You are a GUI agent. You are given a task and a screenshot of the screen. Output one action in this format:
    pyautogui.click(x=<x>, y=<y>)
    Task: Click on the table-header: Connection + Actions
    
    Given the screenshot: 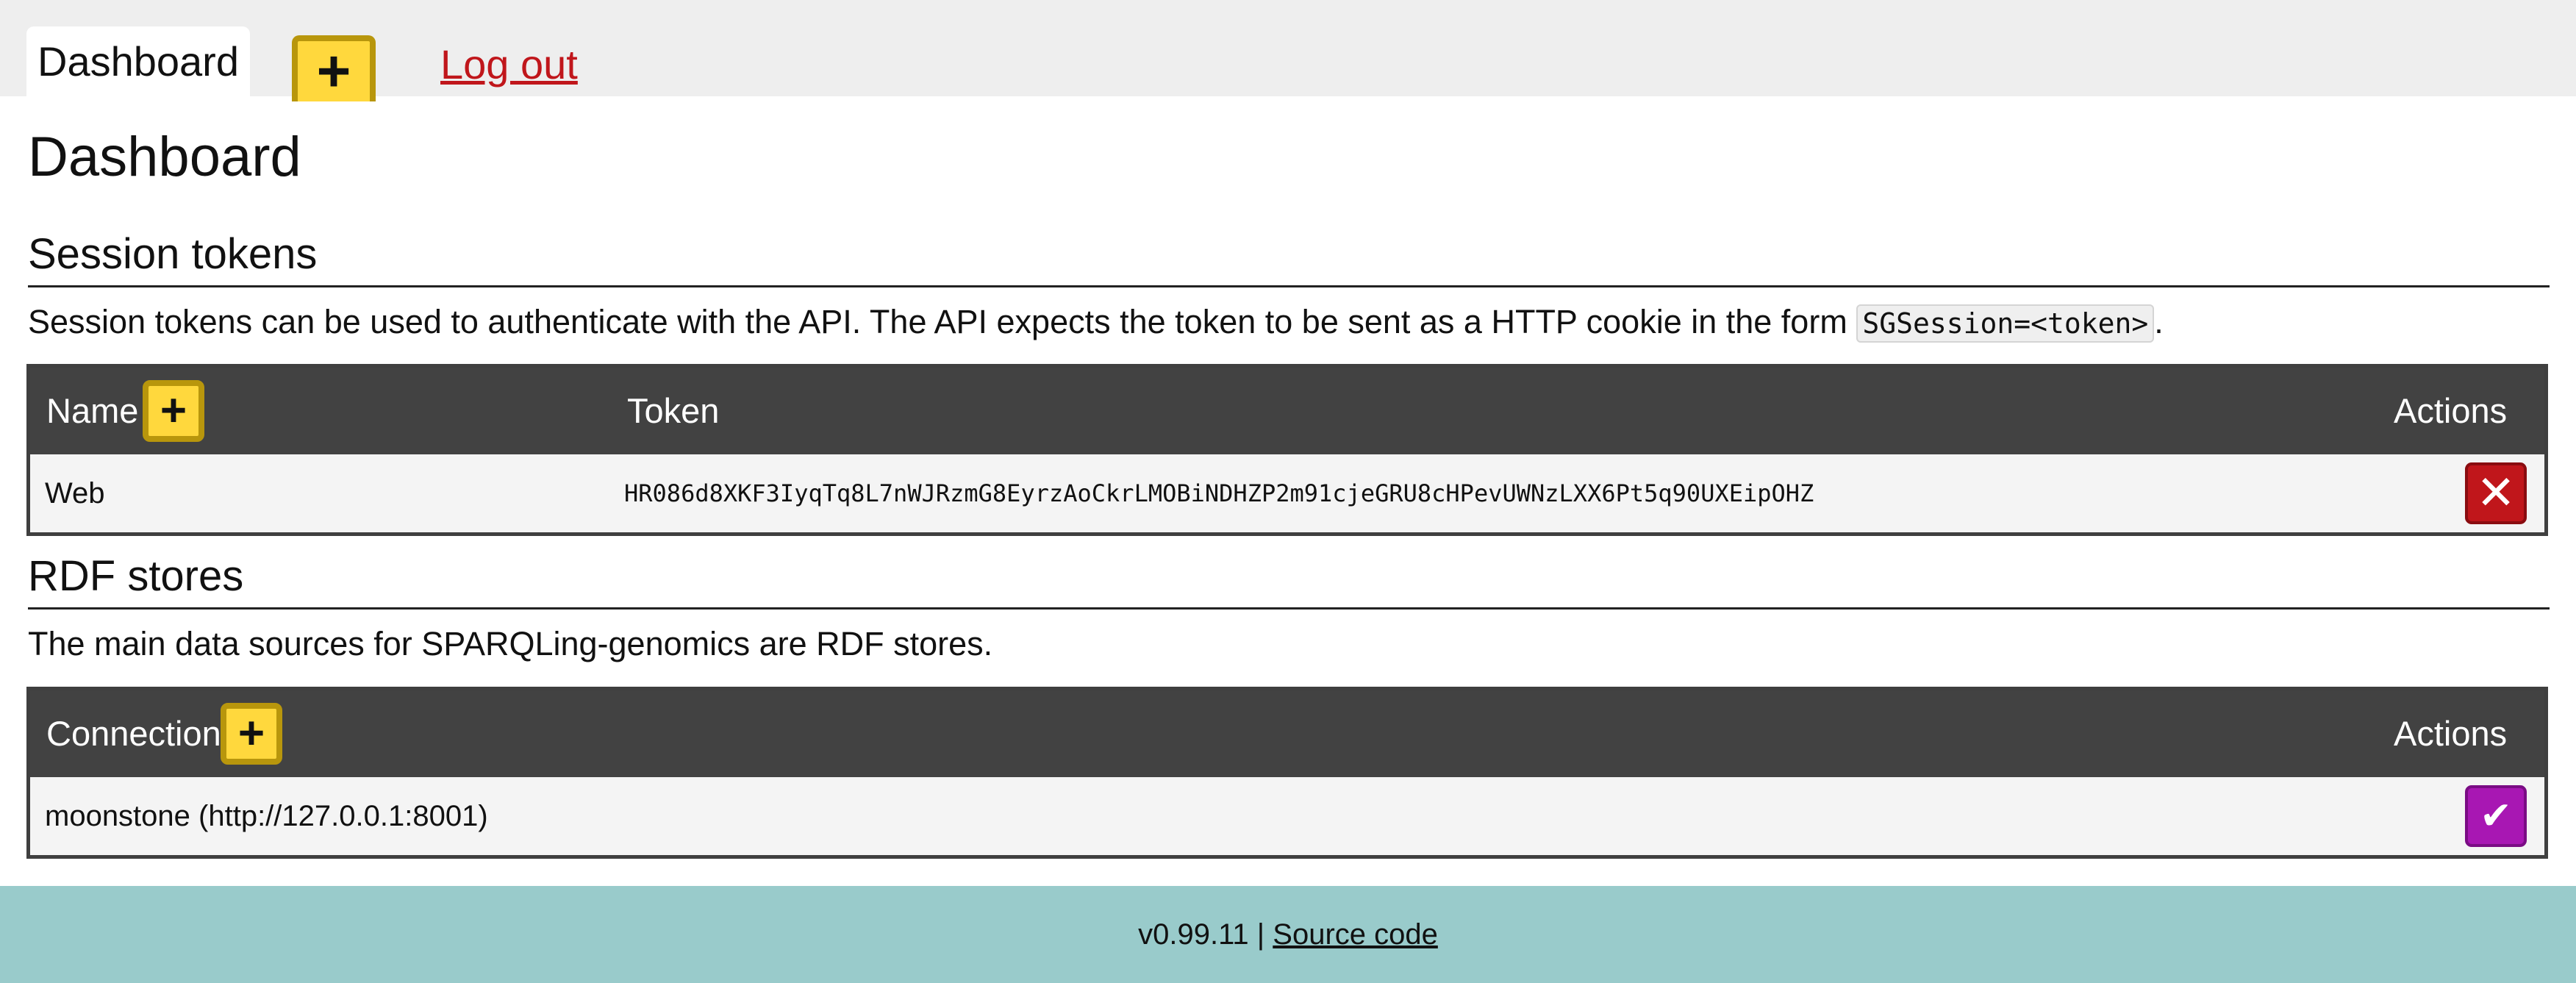 What is the action you would take?
    pyautogui.click(x=1287, y=733)
    